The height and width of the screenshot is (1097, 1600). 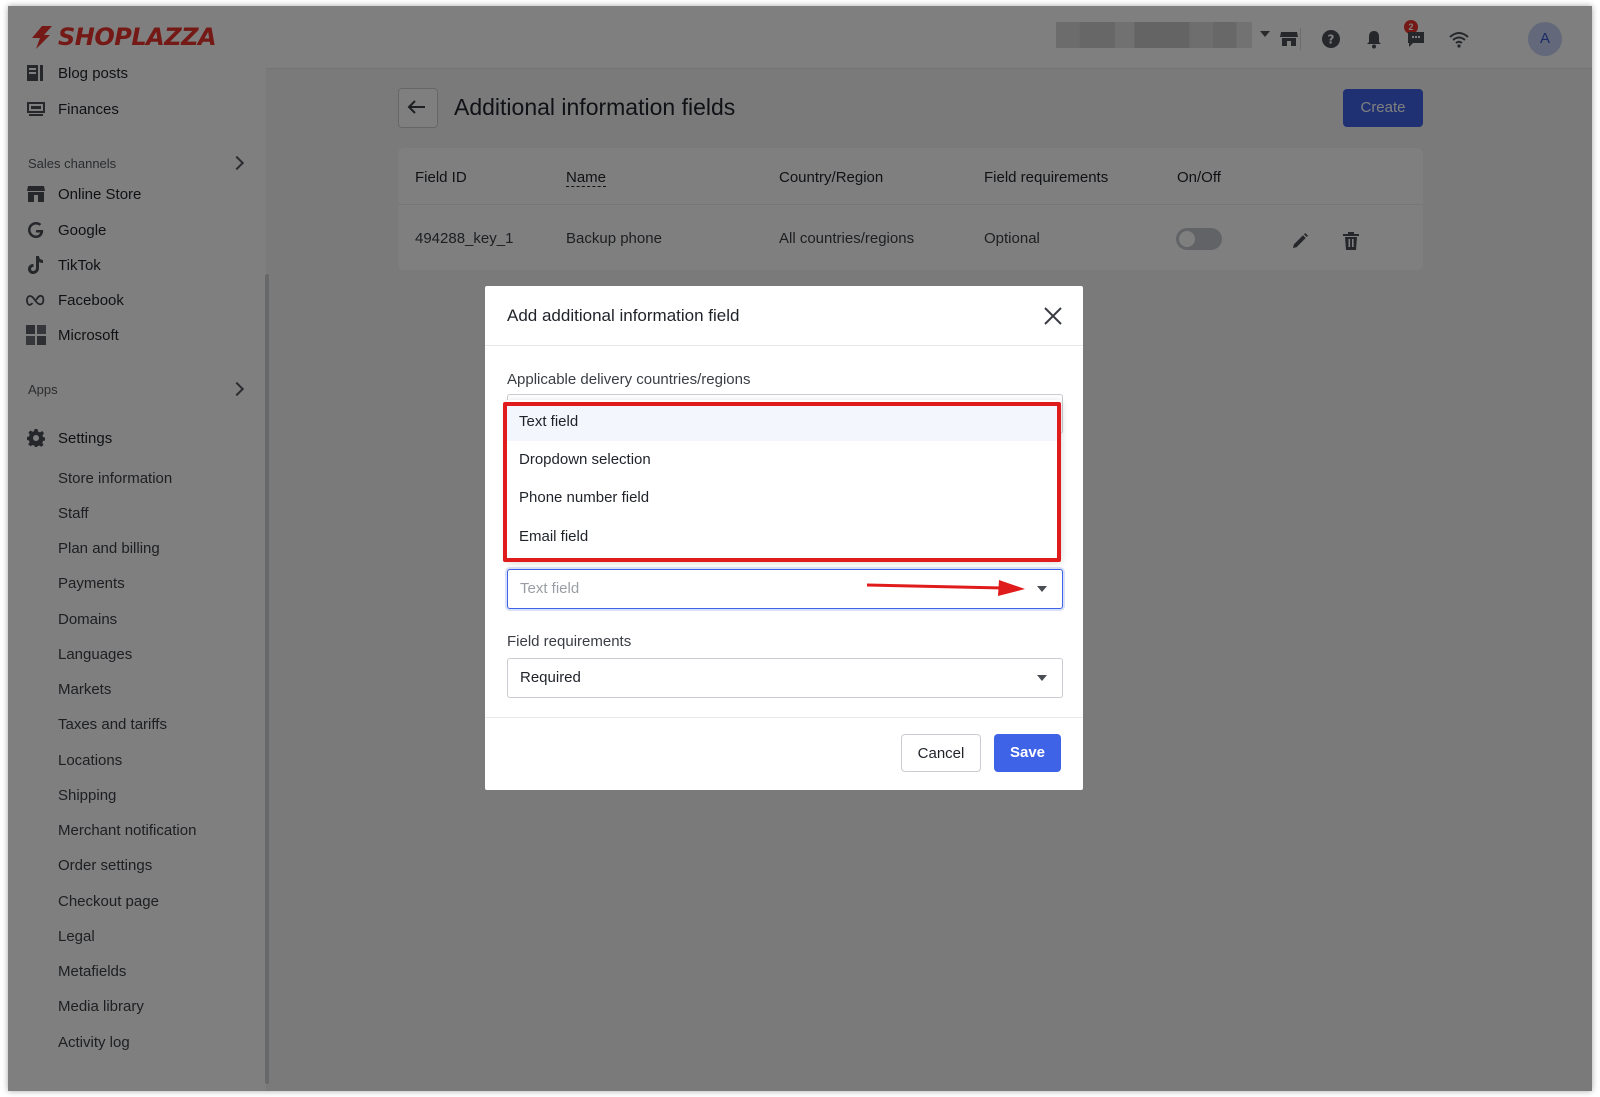 I want to click on save-button: Save, so click(x=1027, y=753).